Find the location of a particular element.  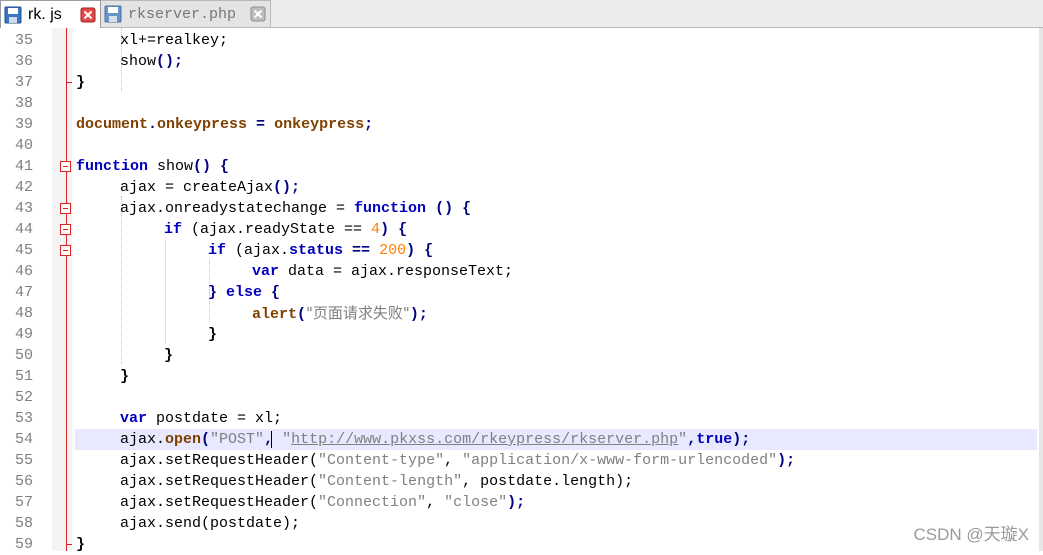

code-text: ) { is located at coordinates (420, 250).